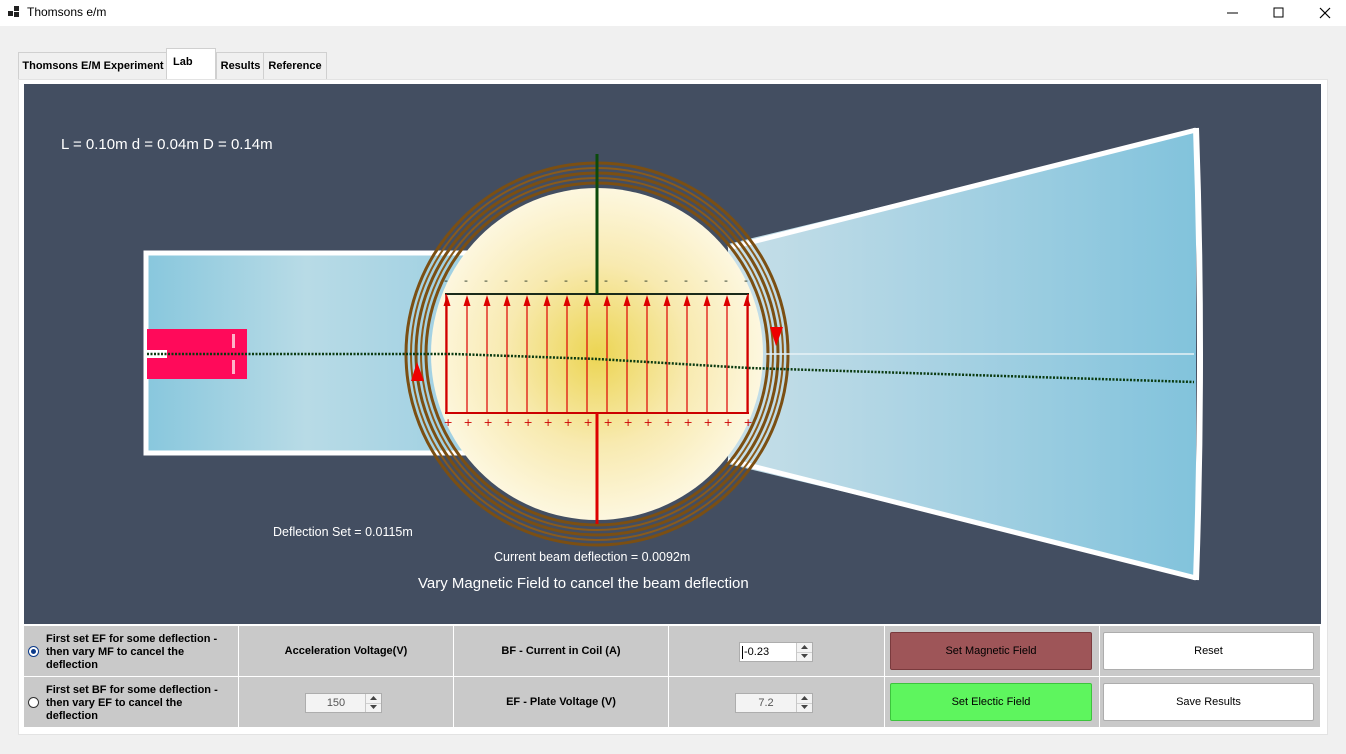 The image size is (1346, 754). Describe the element at coordinates (191, 63) in the screenshot. I see `tab-lab: Lab` at that location.